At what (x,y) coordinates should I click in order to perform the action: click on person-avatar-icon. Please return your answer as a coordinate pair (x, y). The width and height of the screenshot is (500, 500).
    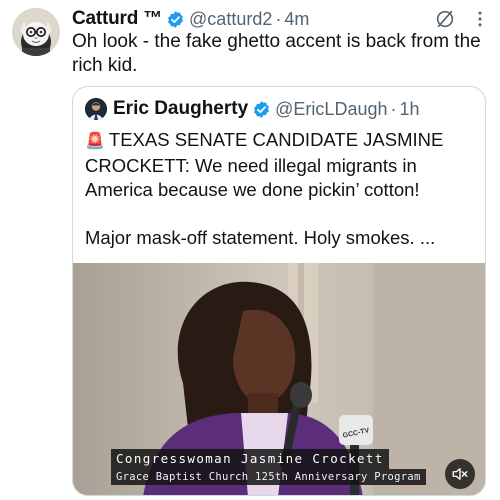
    Looking at the image, I should click on (96, 109).